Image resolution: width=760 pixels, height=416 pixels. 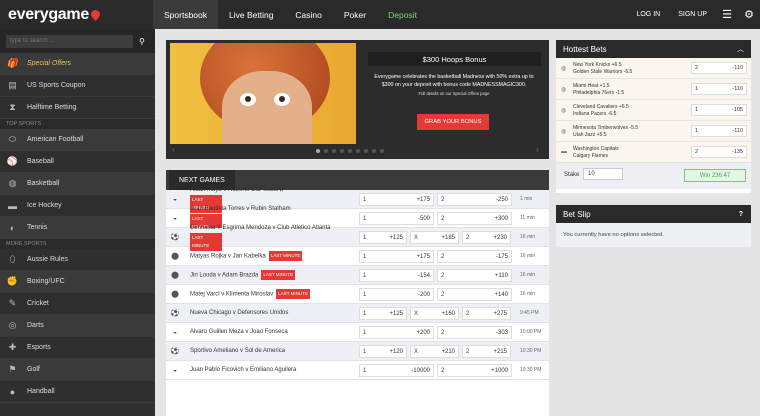 What do you see at coordinates (434, 313) in the screenshot?
I see `odds-draw-button: X +160` at bounding box center [434, 313].